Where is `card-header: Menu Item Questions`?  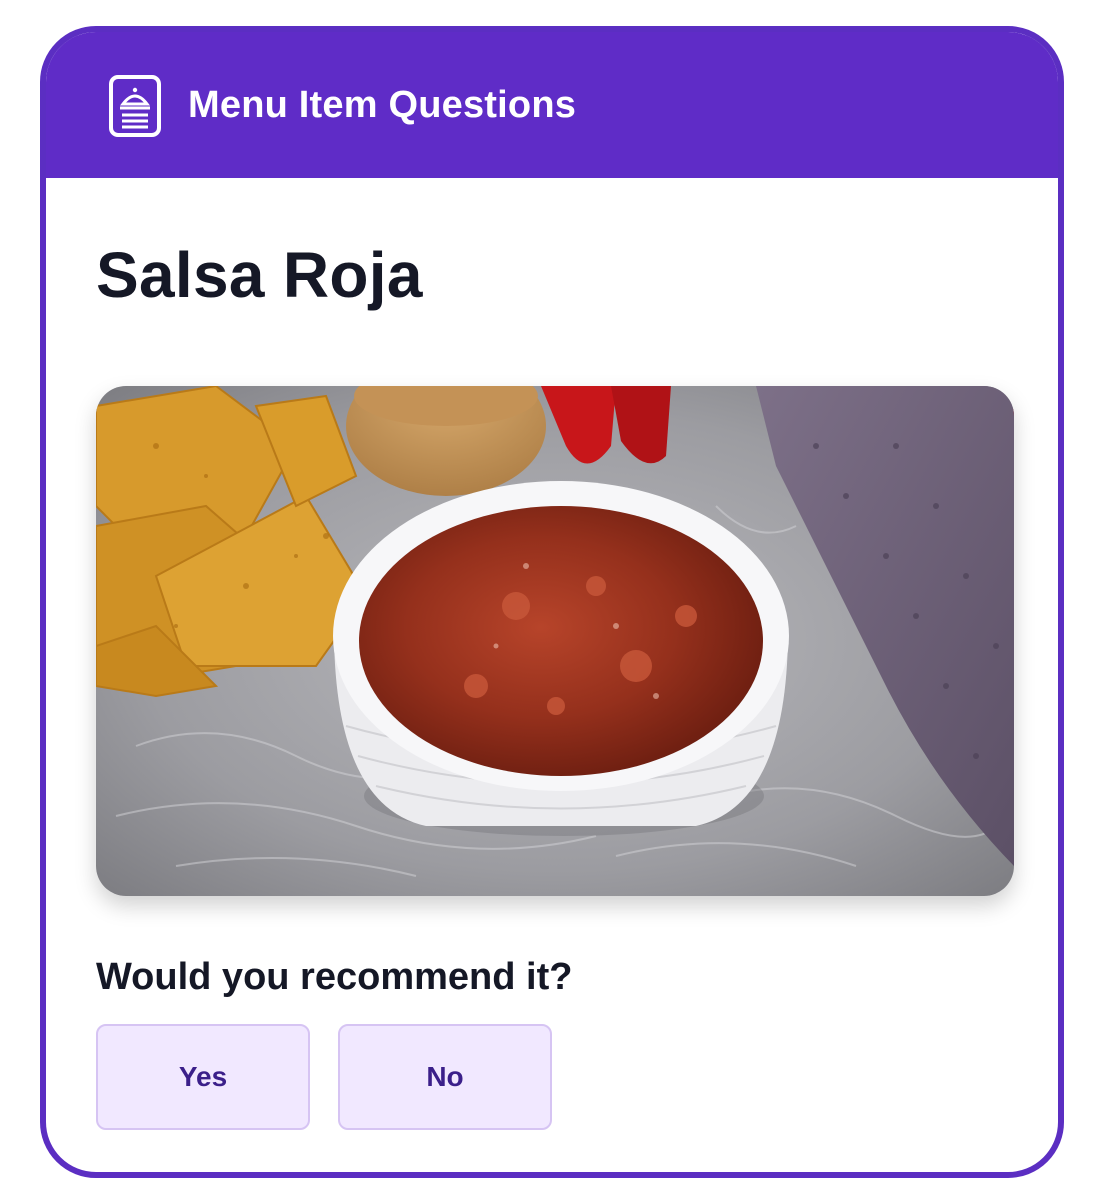
card-header: Menu Item Questions is located at coordinates (552, 105).